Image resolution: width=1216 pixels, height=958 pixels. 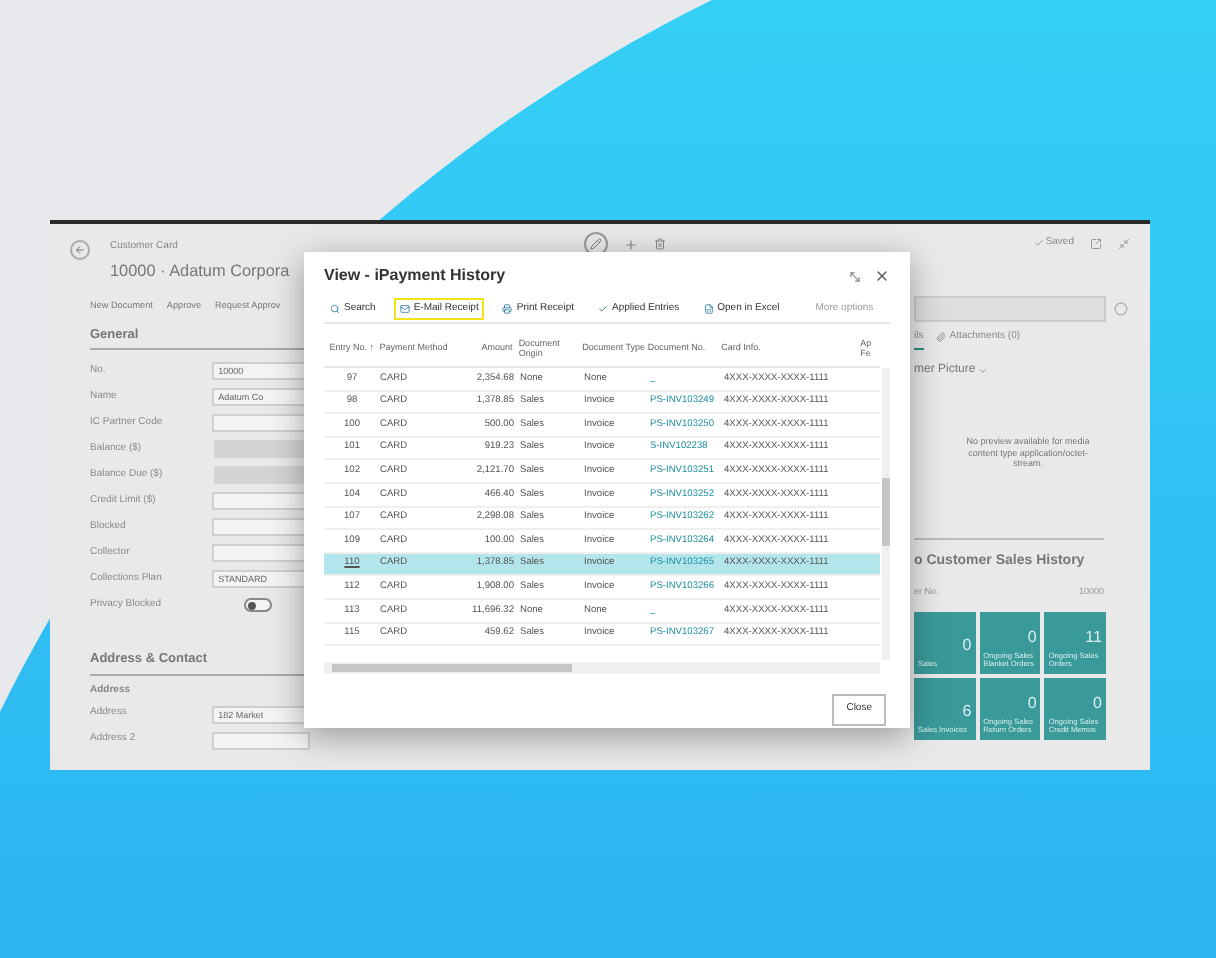 I want to click on back-button, so click(x=80, y=250).